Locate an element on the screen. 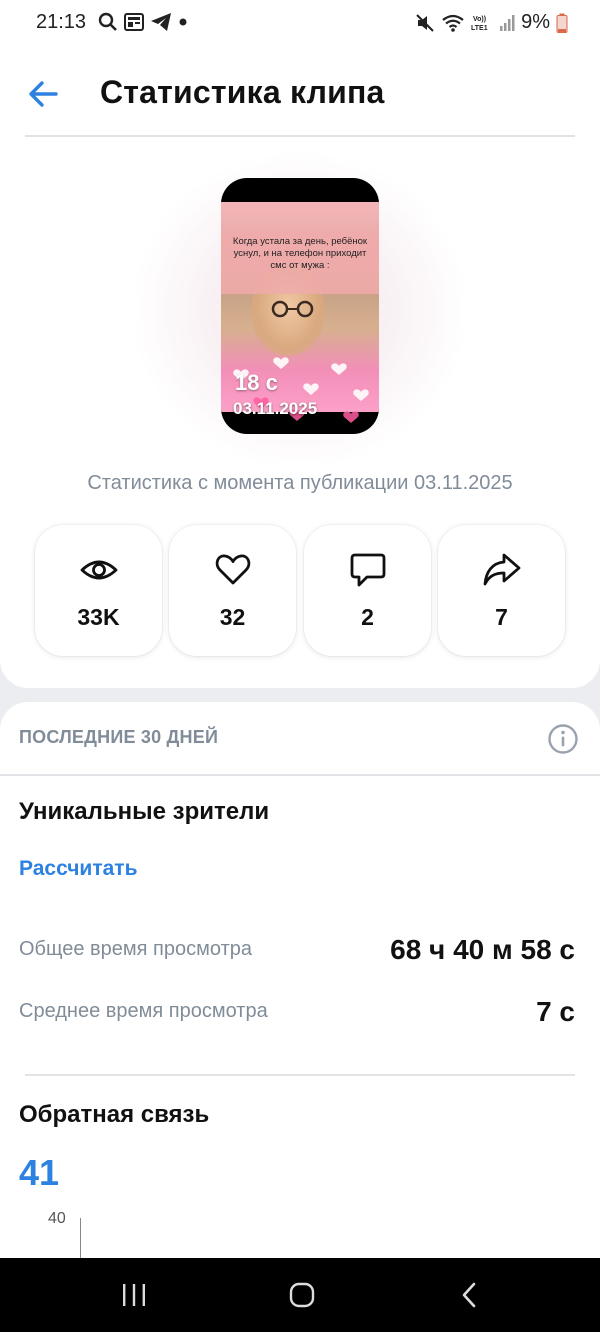  system-nav-bar is located at coordinates (300, 1295).